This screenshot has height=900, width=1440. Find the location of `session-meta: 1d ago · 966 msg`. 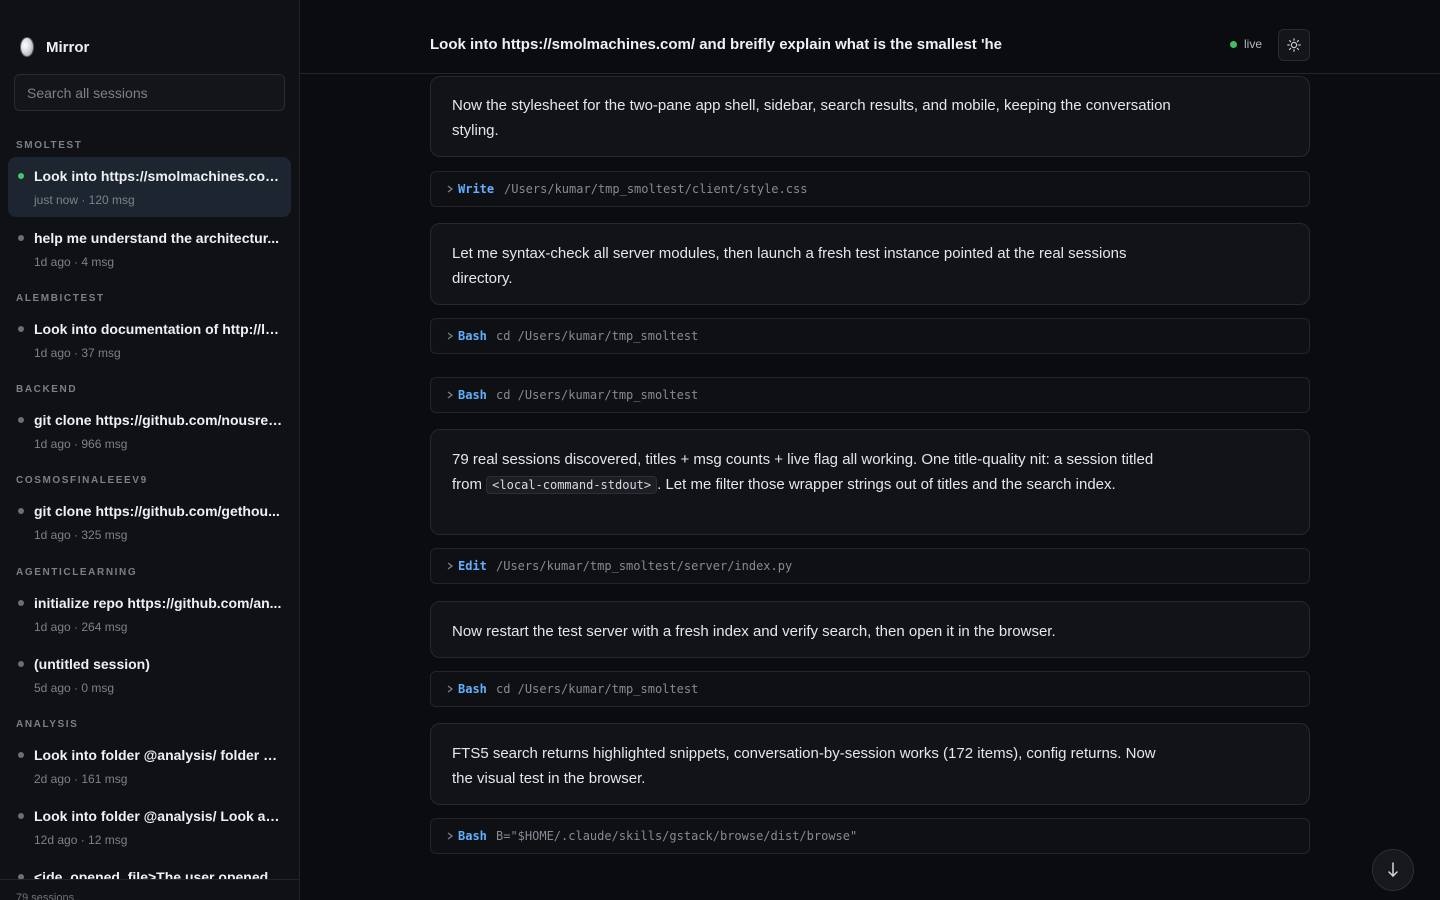

session-meta: 1d ago · 966 msg is located at coordinates (81, 444).